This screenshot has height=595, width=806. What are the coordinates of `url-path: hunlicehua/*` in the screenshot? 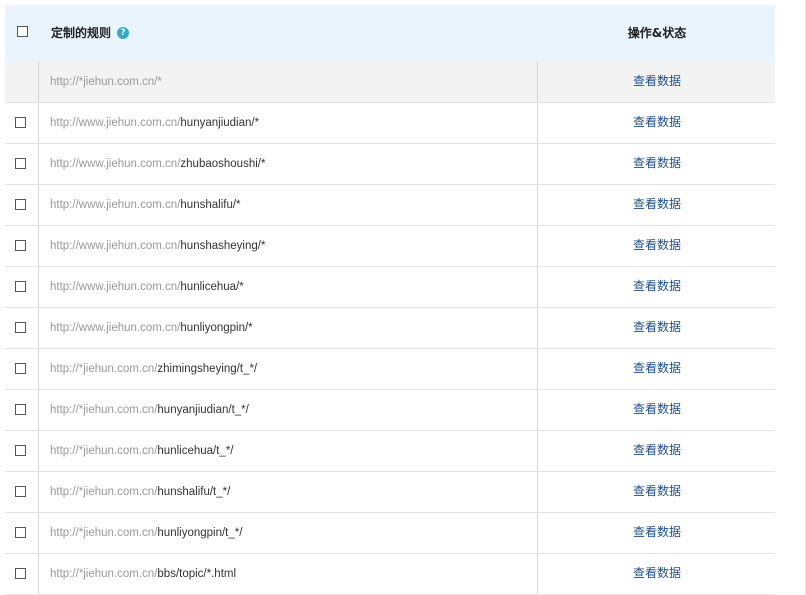 It's located at (212, 287).